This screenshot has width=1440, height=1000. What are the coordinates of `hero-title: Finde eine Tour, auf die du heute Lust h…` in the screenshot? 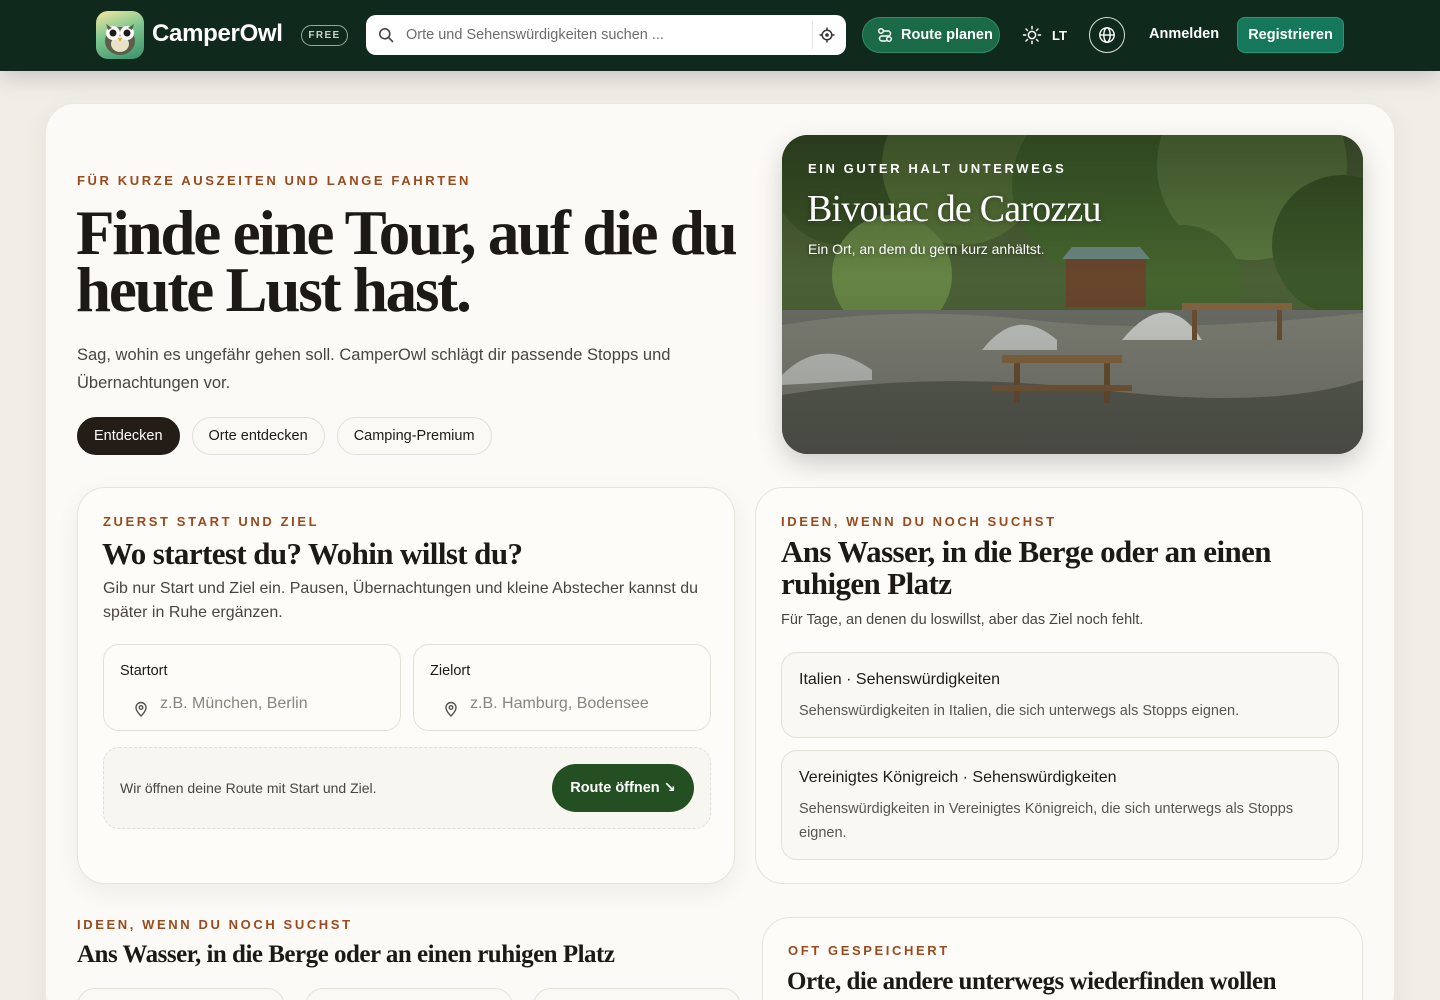 It's located at (407, 261).